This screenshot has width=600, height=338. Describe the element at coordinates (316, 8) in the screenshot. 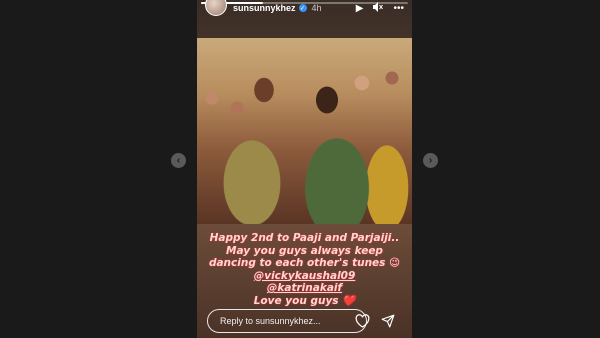

I see `story-timestamp: 4h` at that location.